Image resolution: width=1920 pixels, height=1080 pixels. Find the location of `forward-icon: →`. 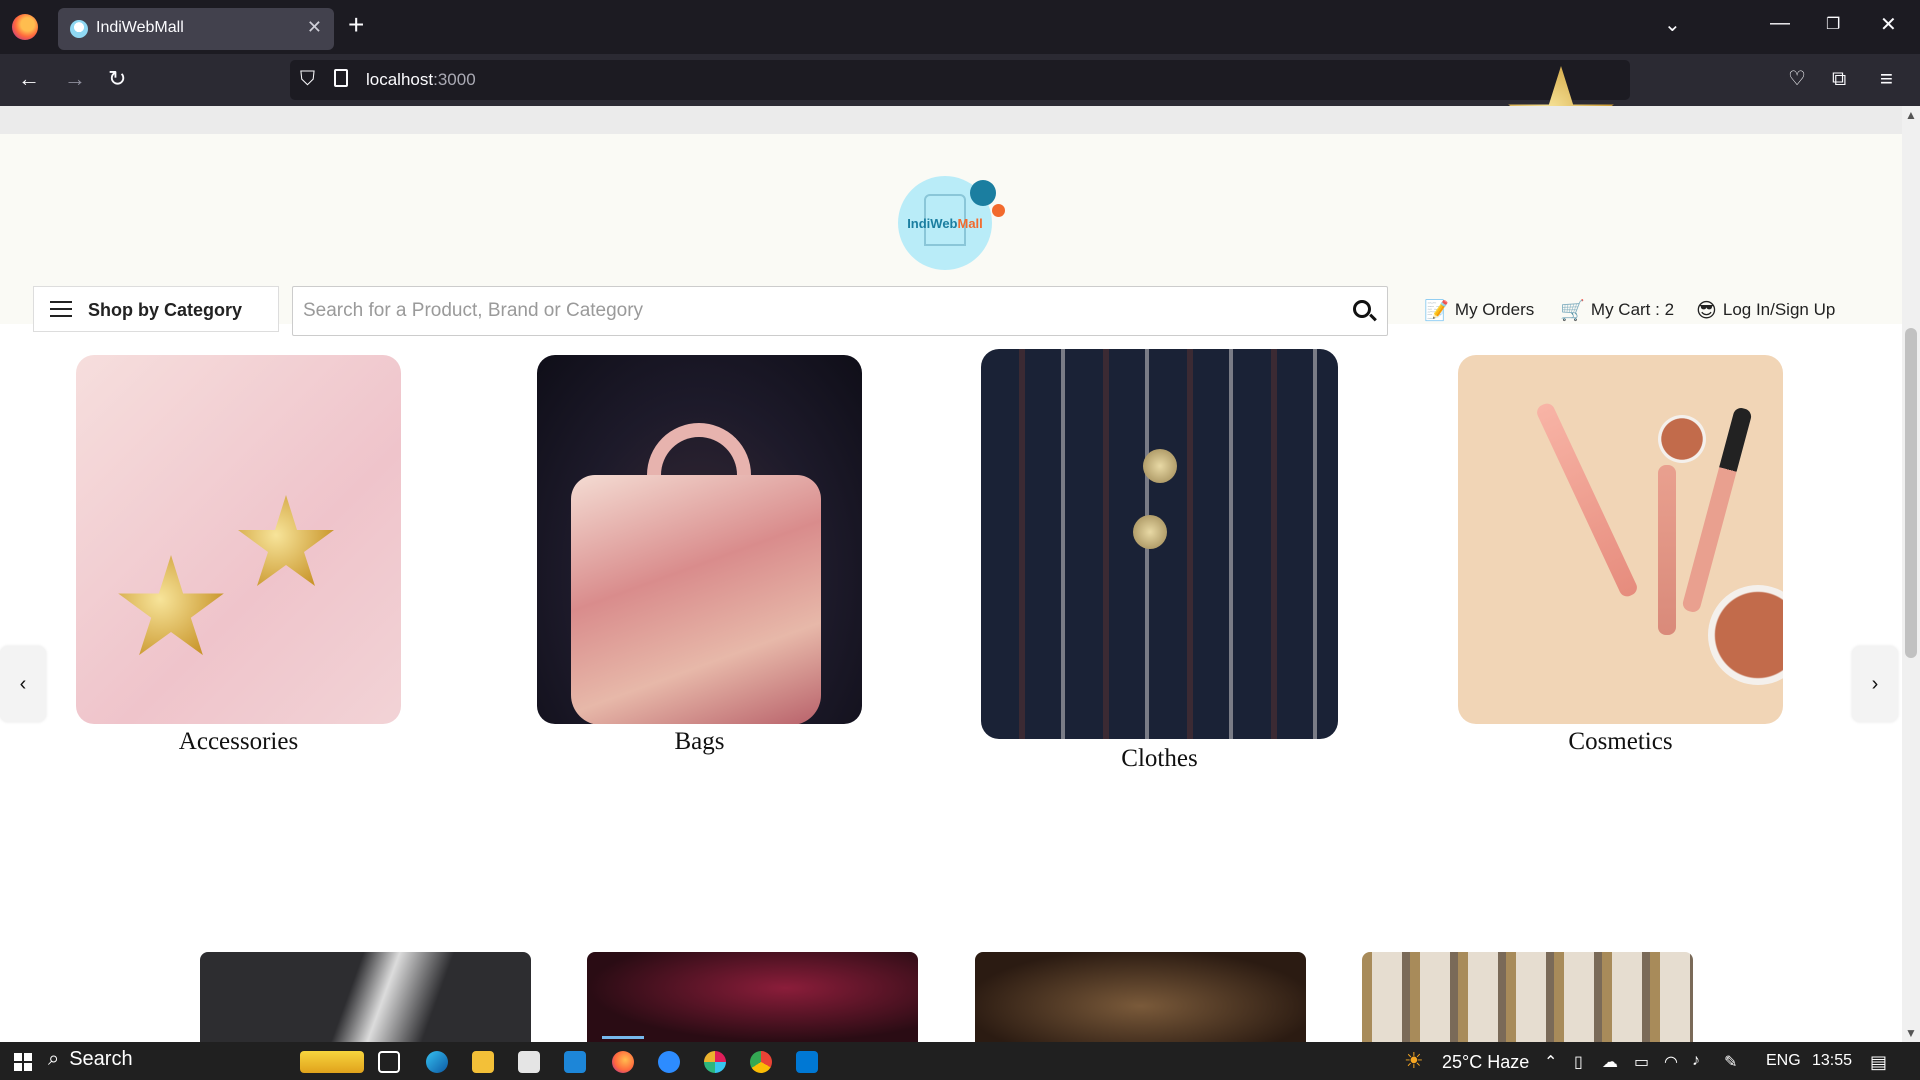

forward-icon: → is located at coordinates (75, 79).